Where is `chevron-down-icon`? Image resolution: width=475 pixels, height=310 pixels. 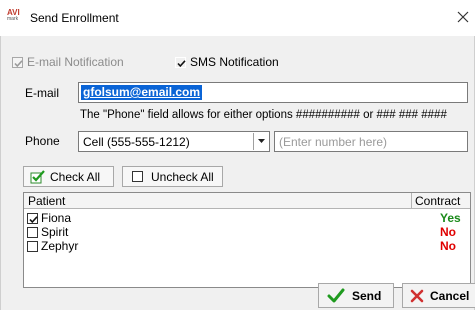
chevron-down-icon is located at coordinates (261, 141).